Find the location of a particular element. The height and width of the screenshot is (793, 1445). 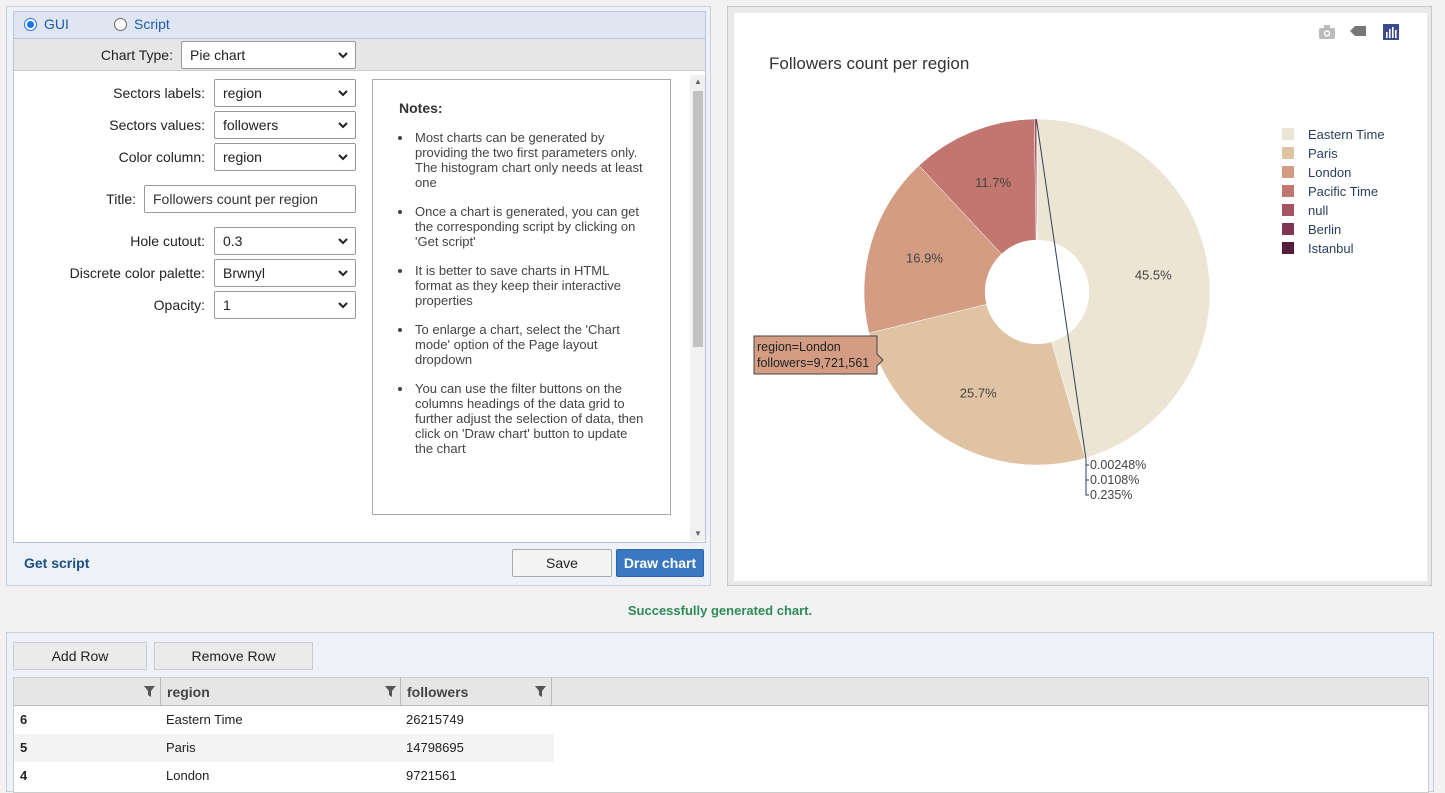

sectors-labels-select: region is located at coordinates (285, 93).